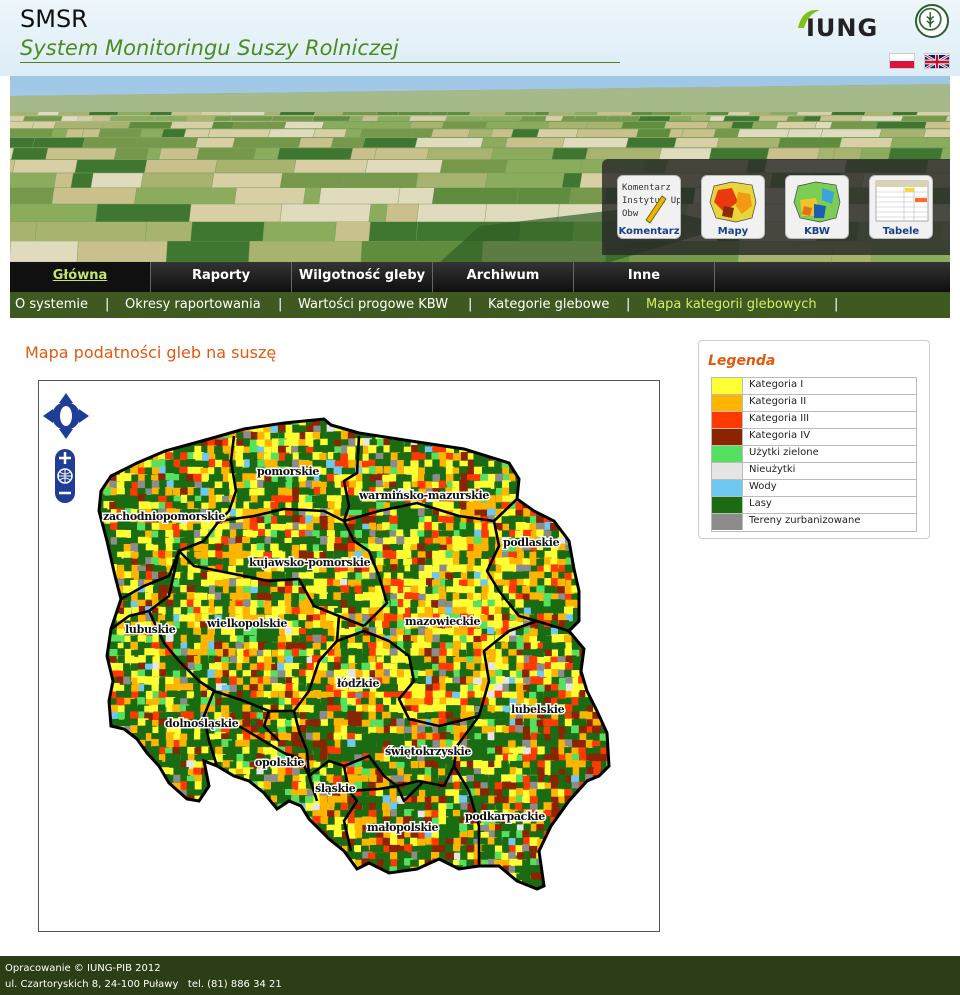  Describe the element at coordinates (66, 448) in the screenshot. I see `map-controls` at that location.